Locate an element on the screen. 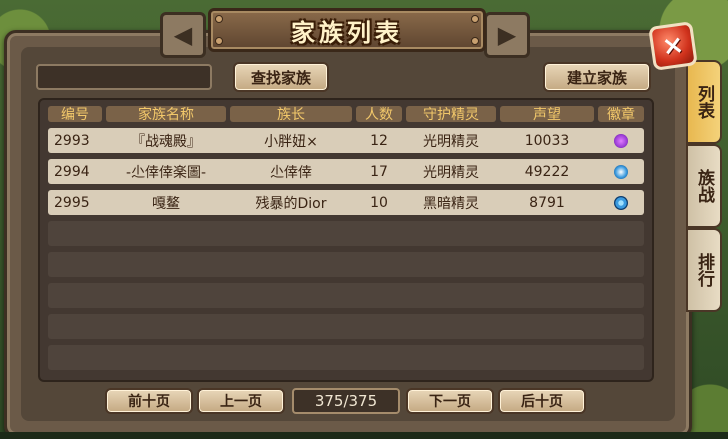 This screenshot has width=728, height=439. table-row: 2994 -尐倖倖楽圖- 尐倖倖 17 光明精灵 49222 is located at coordinates (346, 171).